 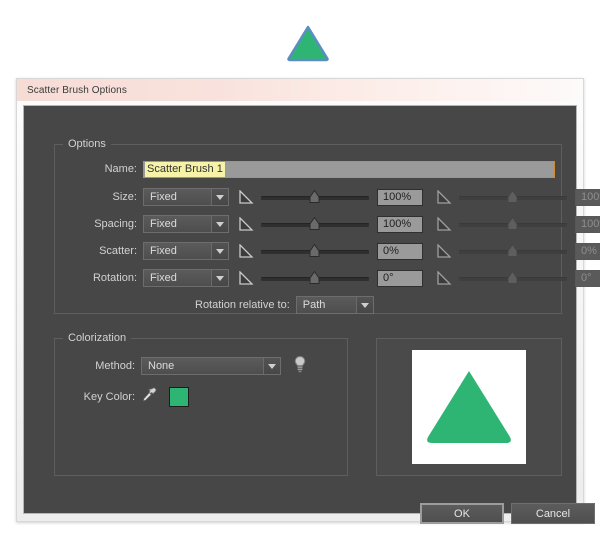 I want to click on key-color-label: Key Color:, so click(x=109, y=397).